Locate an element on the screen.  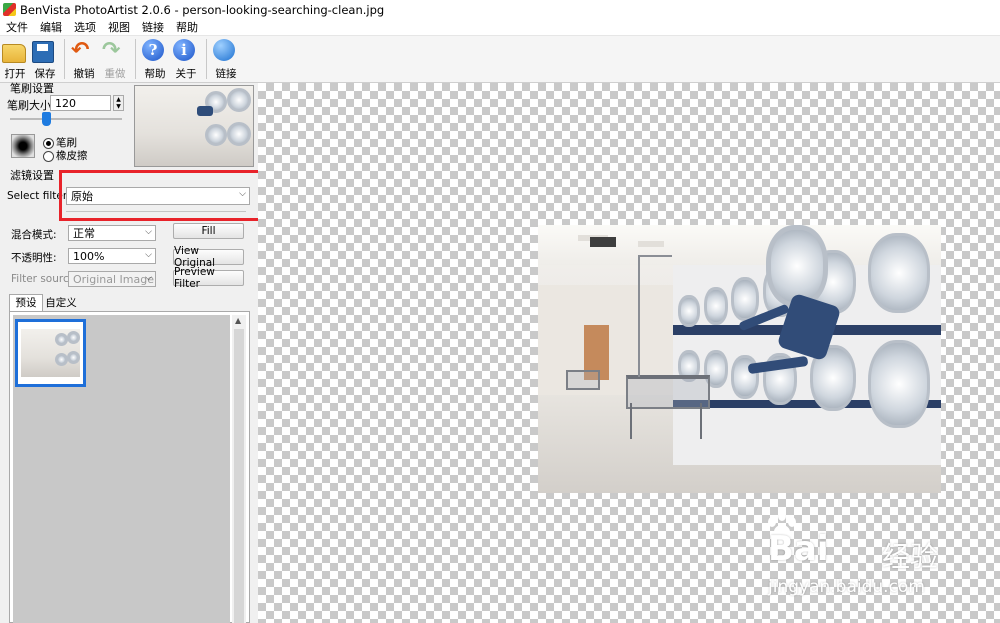
tab-custom: 自定义 is located at coordinates (61, 303).